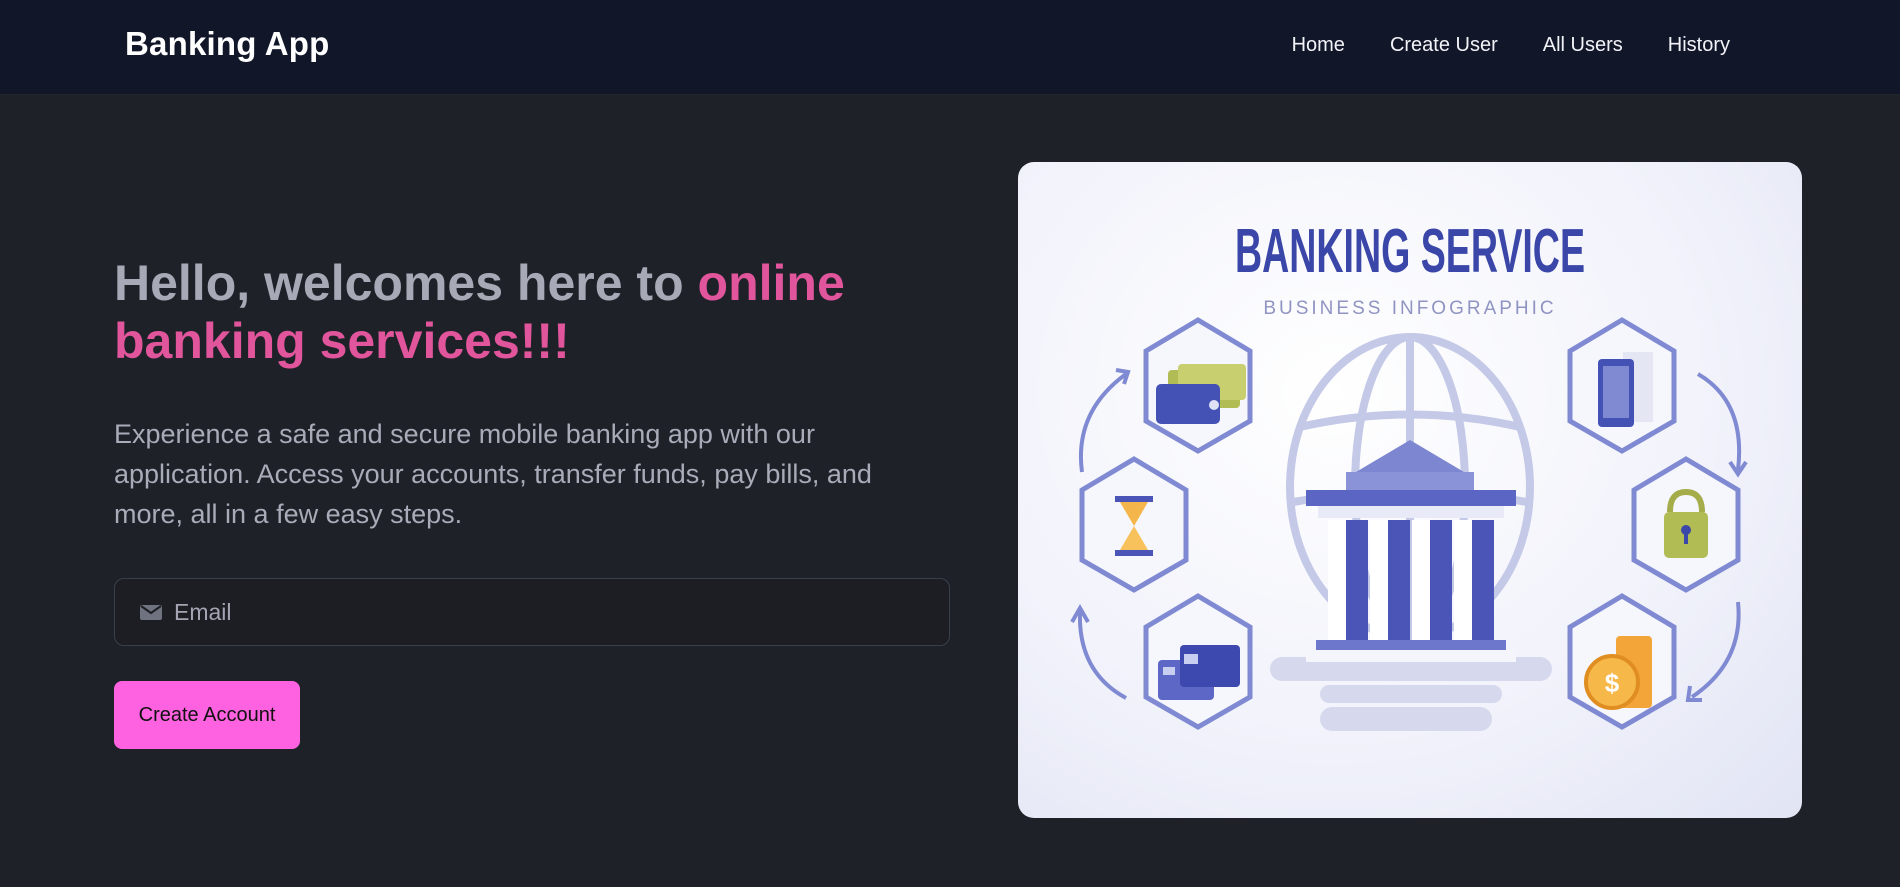 This screenshot has width=1900, height=887. Describe the element at coordinates (1625, 389) in the screenshot. I see `smartphone-icon` at that location.